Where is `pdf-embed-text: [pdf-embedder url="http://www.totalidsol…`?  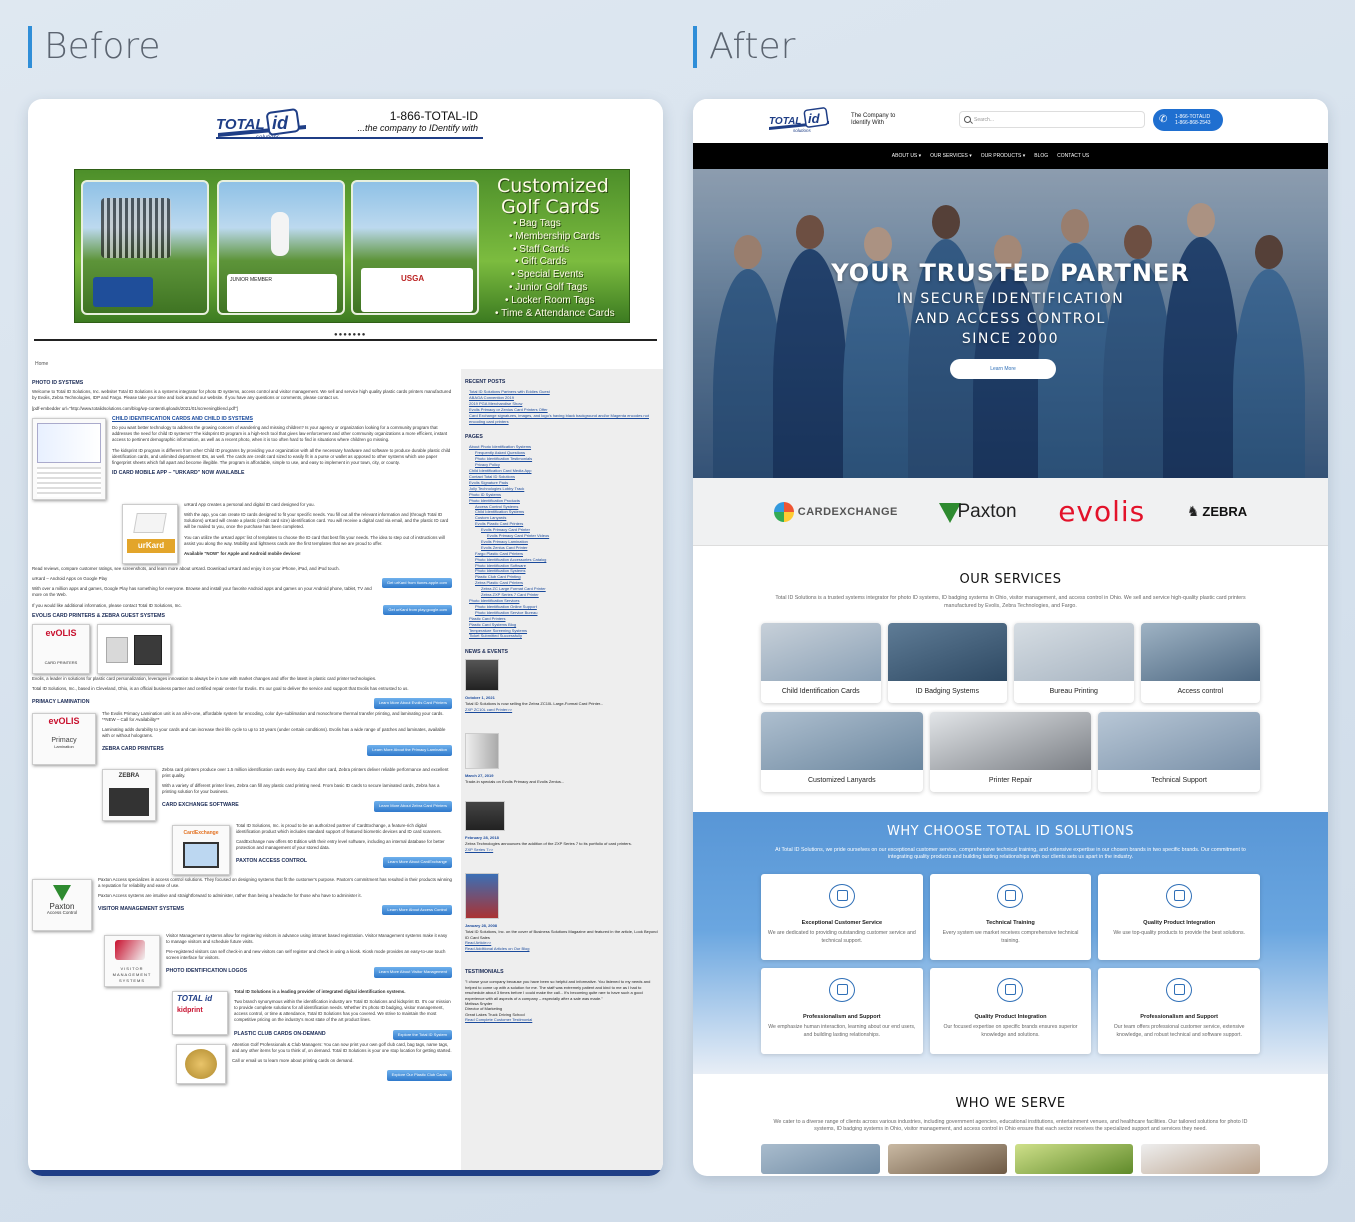
pdf-embed-text: [pdf-embedder url="http://www.totalidsol… is located at coordinates (135, 408).